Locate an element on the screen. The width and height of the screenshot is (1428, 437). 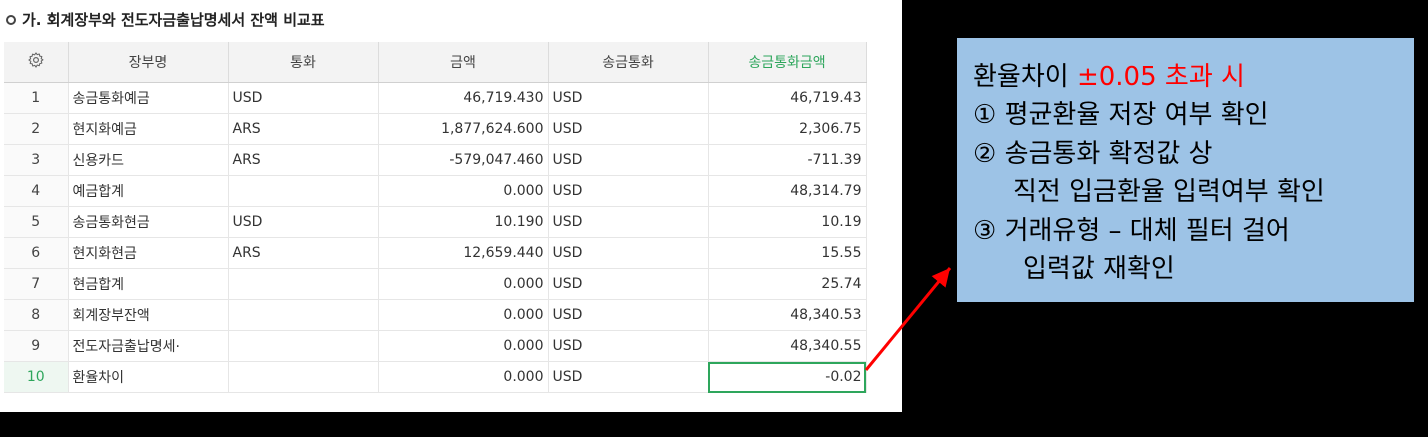
bullet-circle-icon is located at coordinates (11, 19).